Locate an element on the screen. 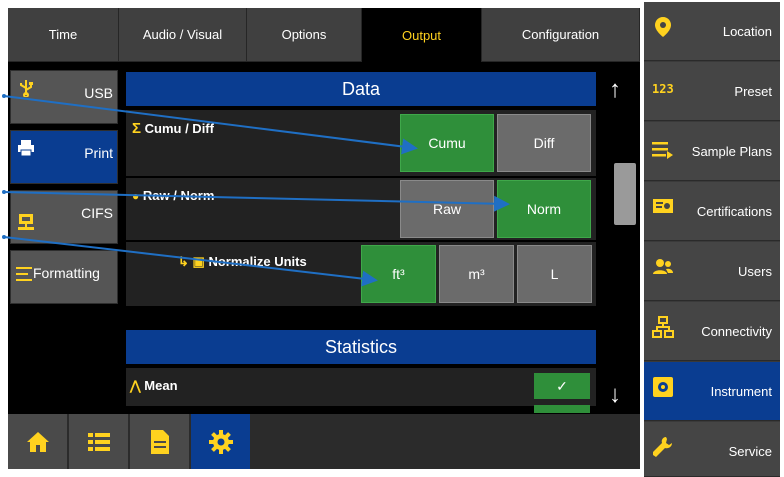  tab-output: Output is located at coordinates (422, 35).